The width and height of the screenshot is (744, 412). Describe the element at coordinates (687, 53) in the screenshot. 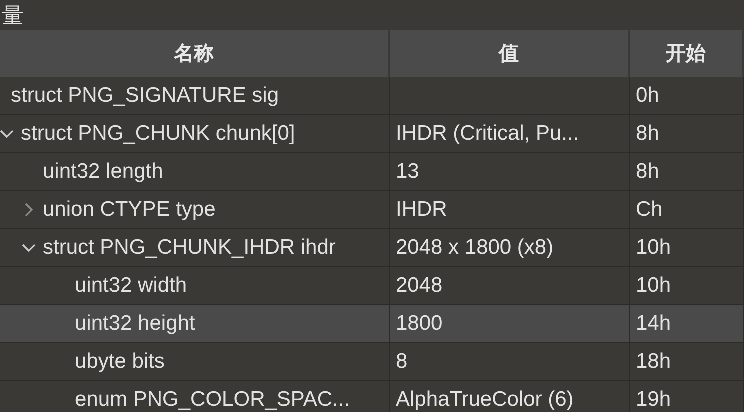

I see `column-header: 开始` at that location.